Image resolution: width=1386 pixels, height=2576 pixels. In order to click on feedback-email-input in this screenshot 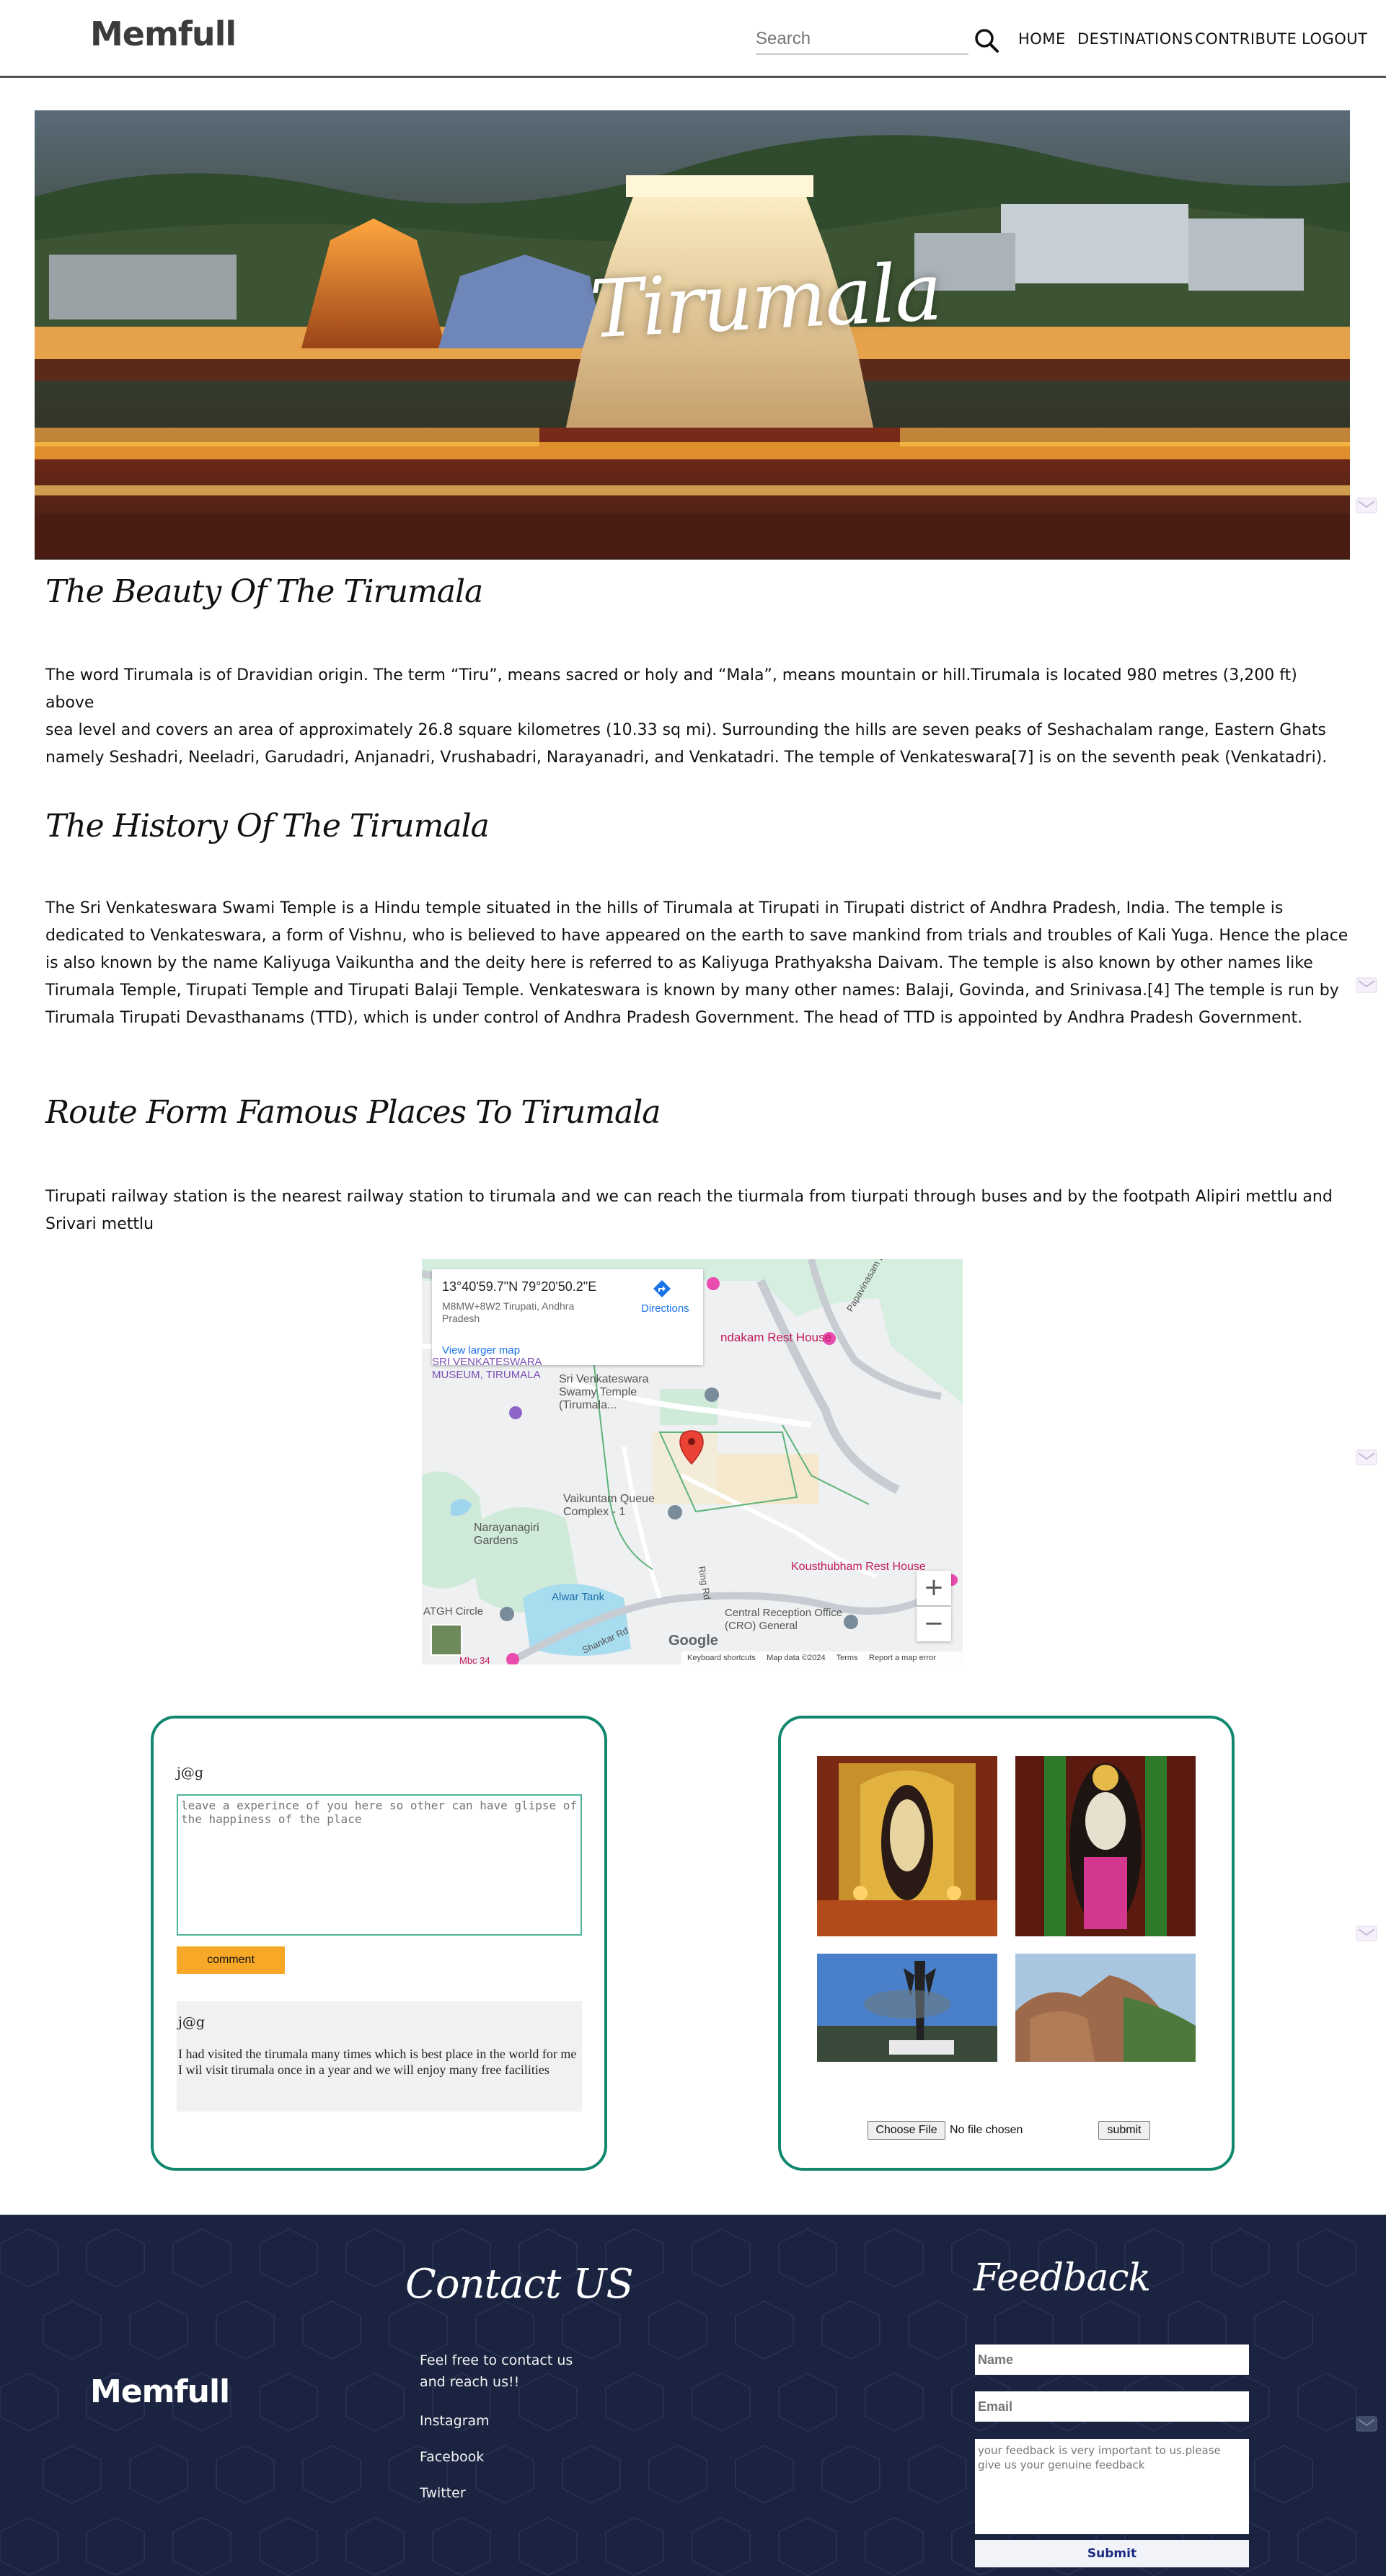, I will do `click(1112, 2406)`.